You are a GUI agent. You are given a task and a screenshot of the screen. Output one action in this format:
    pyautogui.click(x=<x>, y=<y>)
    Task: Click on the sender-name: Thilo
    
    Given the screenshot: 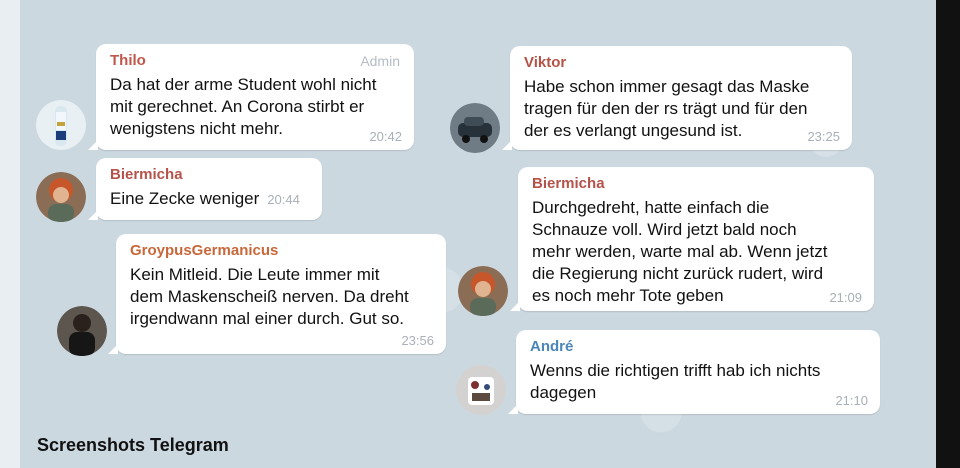 What is the action you would take?
    pyautogui.click(x=256, y=61)
    